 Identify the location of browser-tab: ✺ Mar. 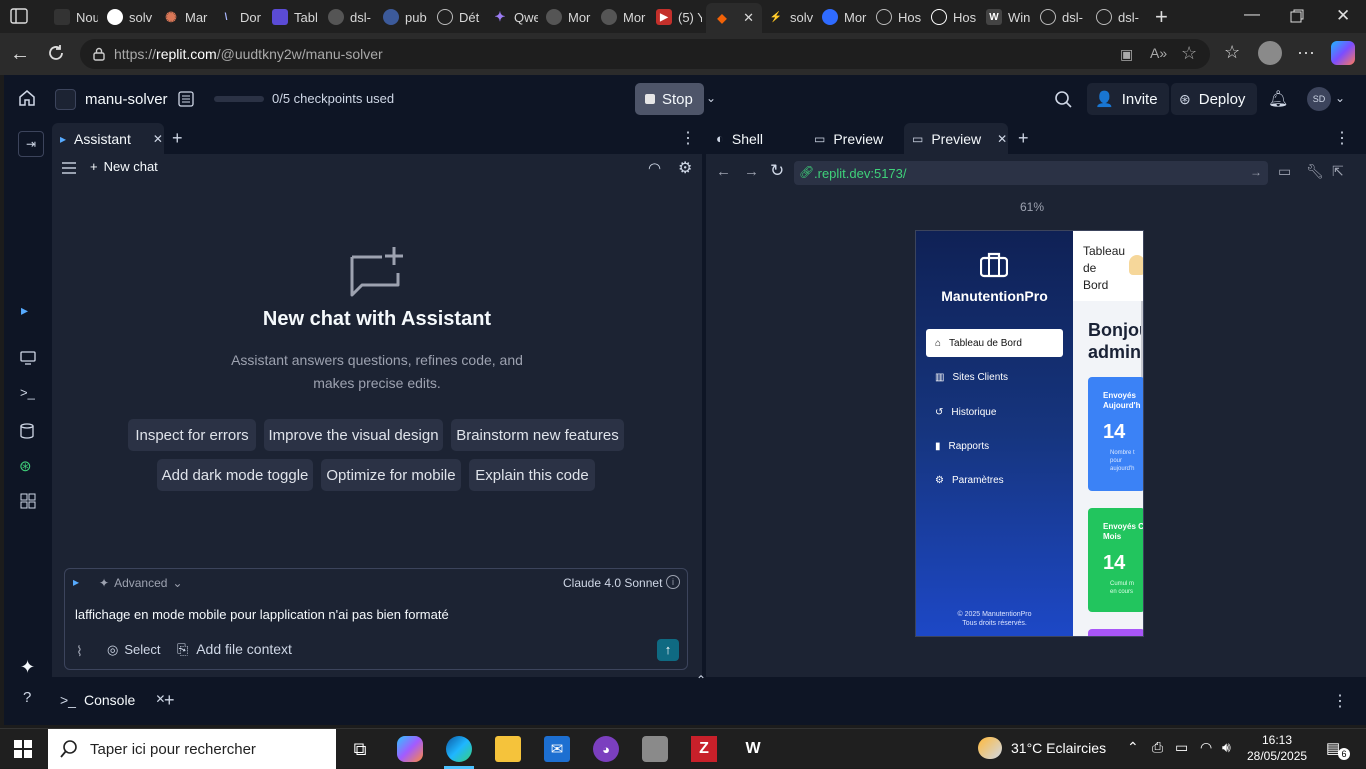
(186, 17).